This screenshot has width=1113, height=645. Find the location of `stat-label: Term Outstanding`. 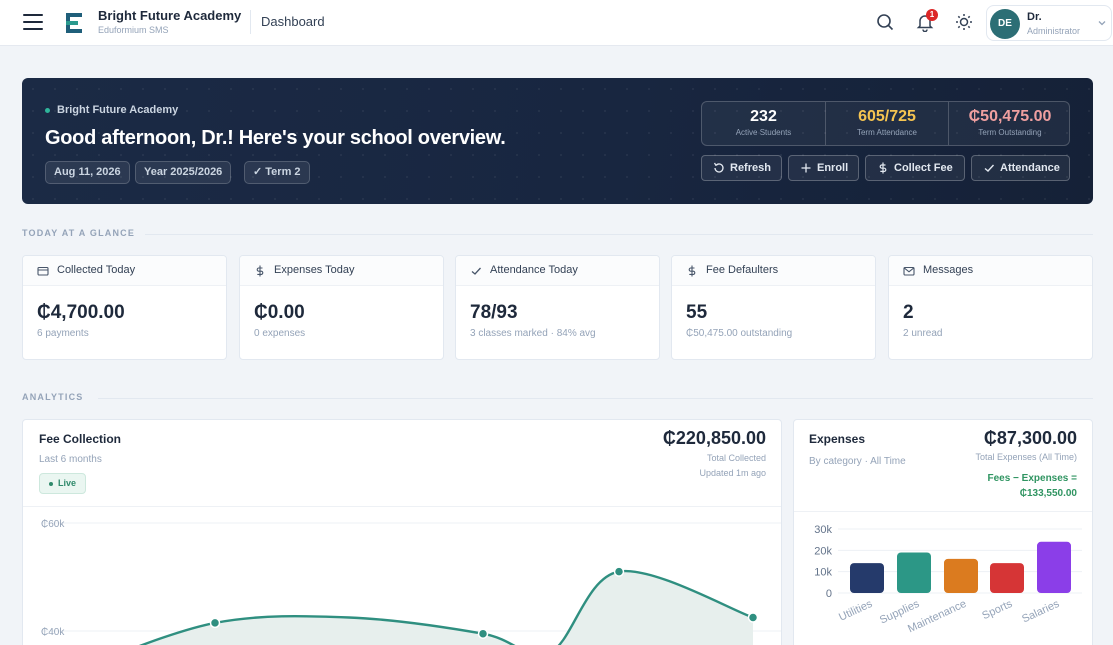

stat-label: Term Outstanding is located at coordinates (1010, 132).